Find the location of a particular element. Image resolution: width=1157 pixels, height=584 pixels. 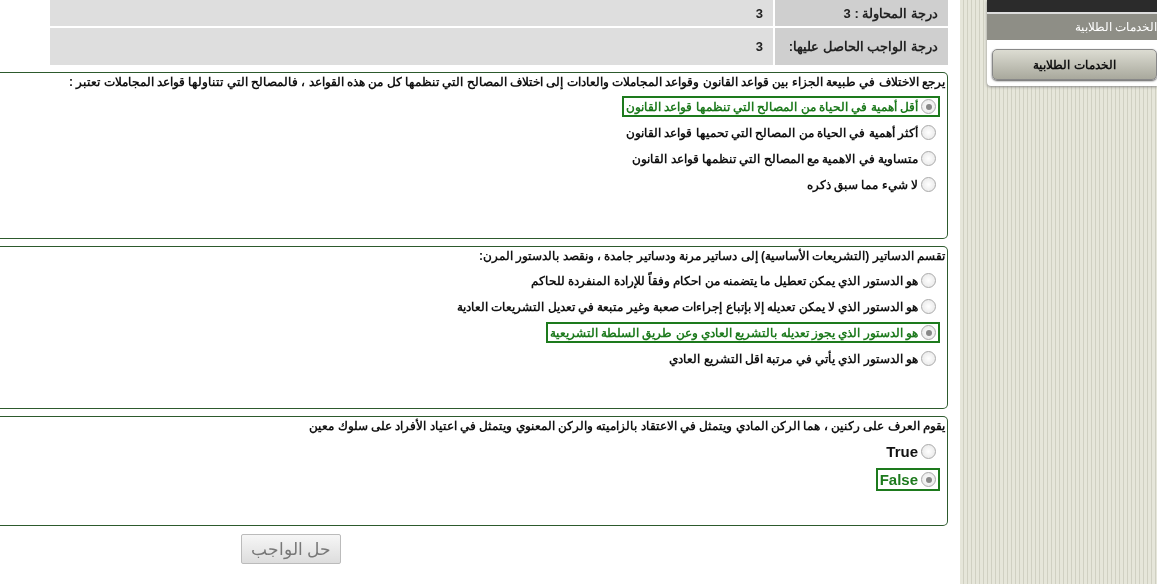

answer-option: False is located at coordinates (907, 479).